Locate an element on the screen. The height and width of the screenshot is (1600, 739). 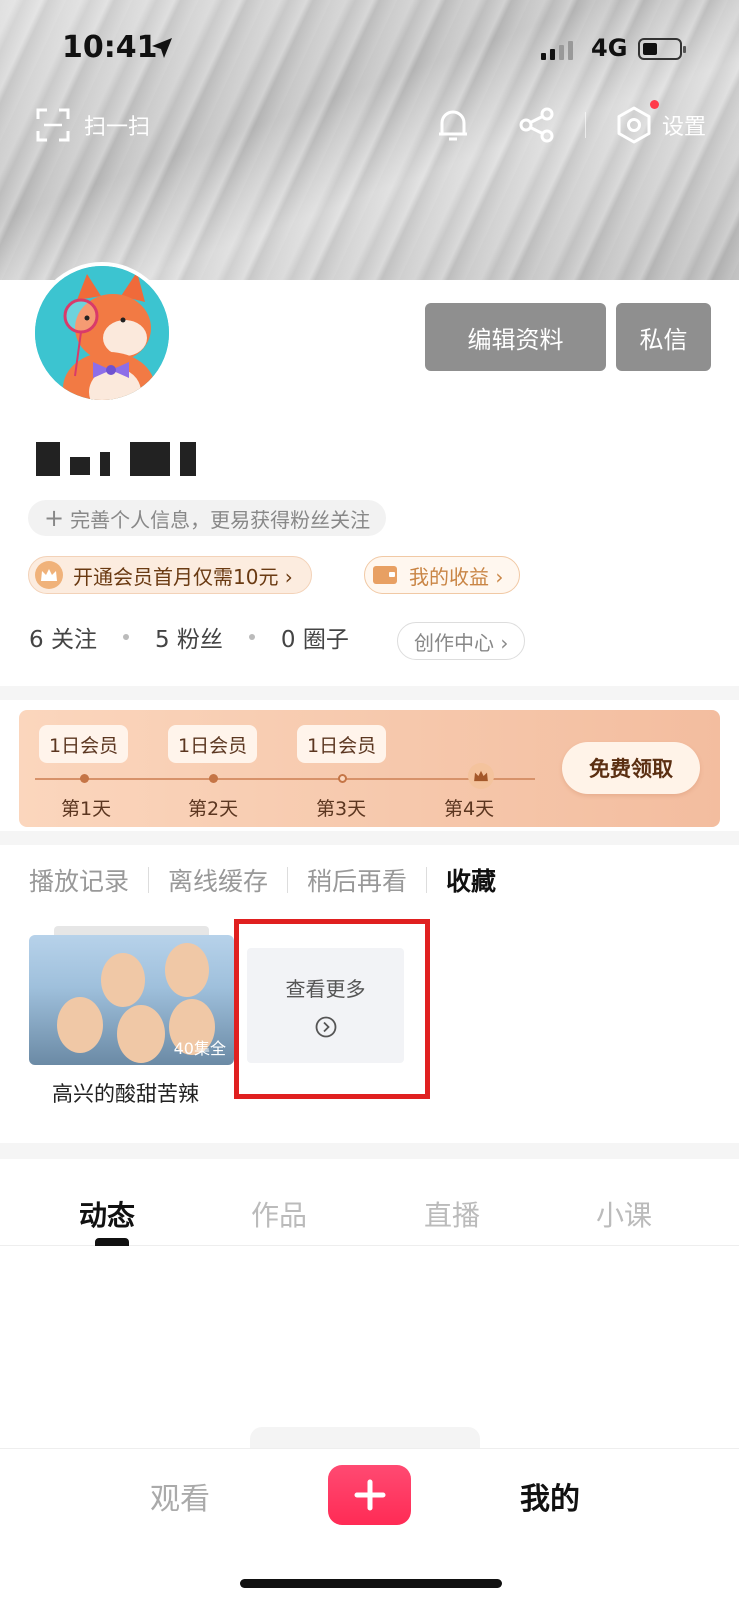
share-icon is located at coordinates (536, 125).